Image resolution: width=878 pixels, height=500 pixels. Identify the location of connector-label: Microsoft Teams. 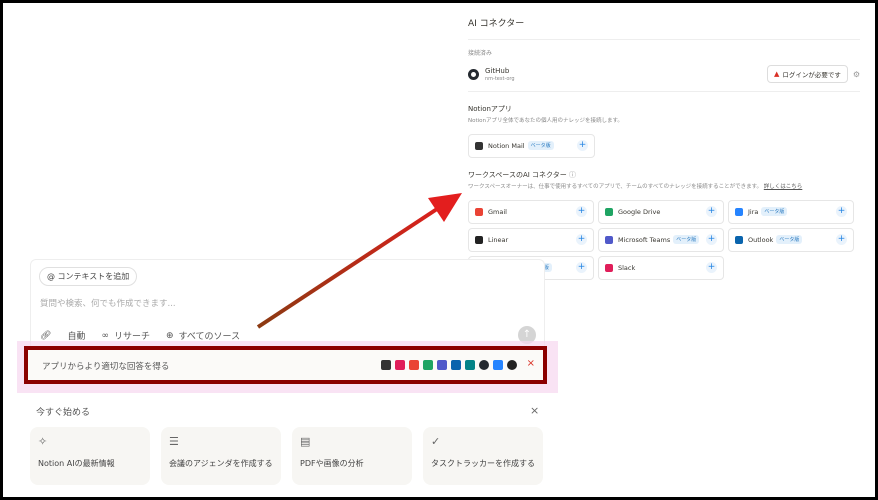
(644, 239).